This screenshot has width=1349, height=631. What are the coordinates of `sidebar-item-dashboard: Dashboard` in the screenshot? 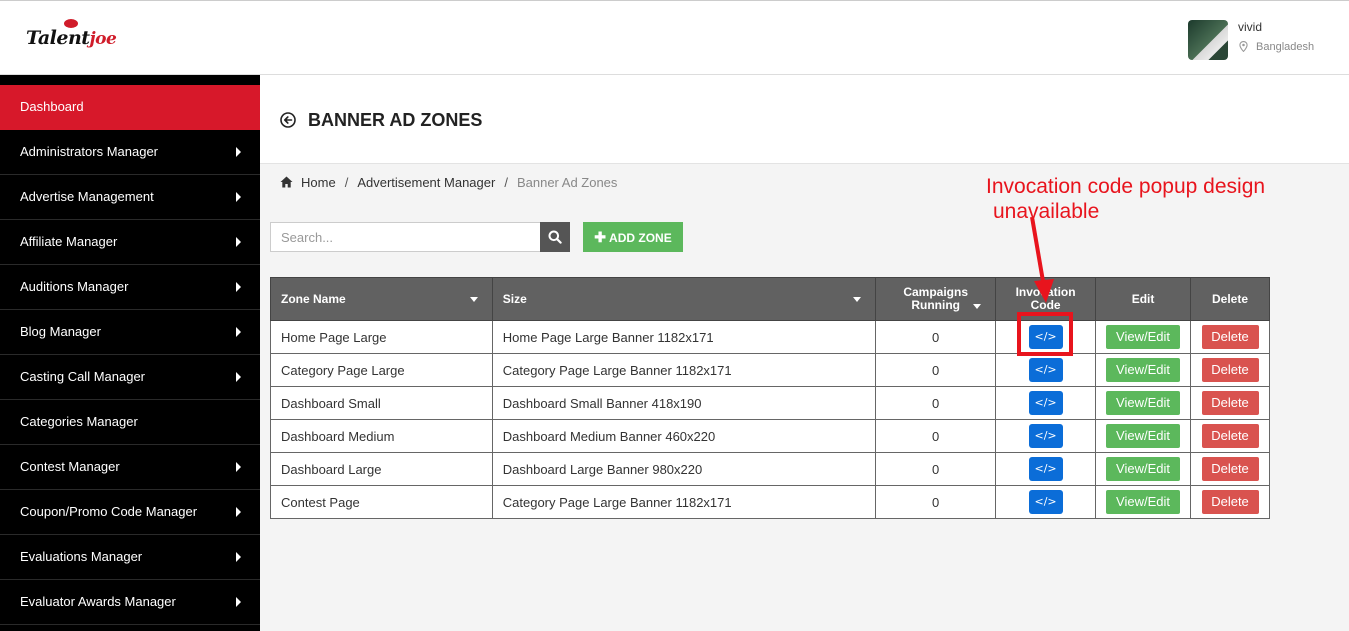 It's located at (130, 107).